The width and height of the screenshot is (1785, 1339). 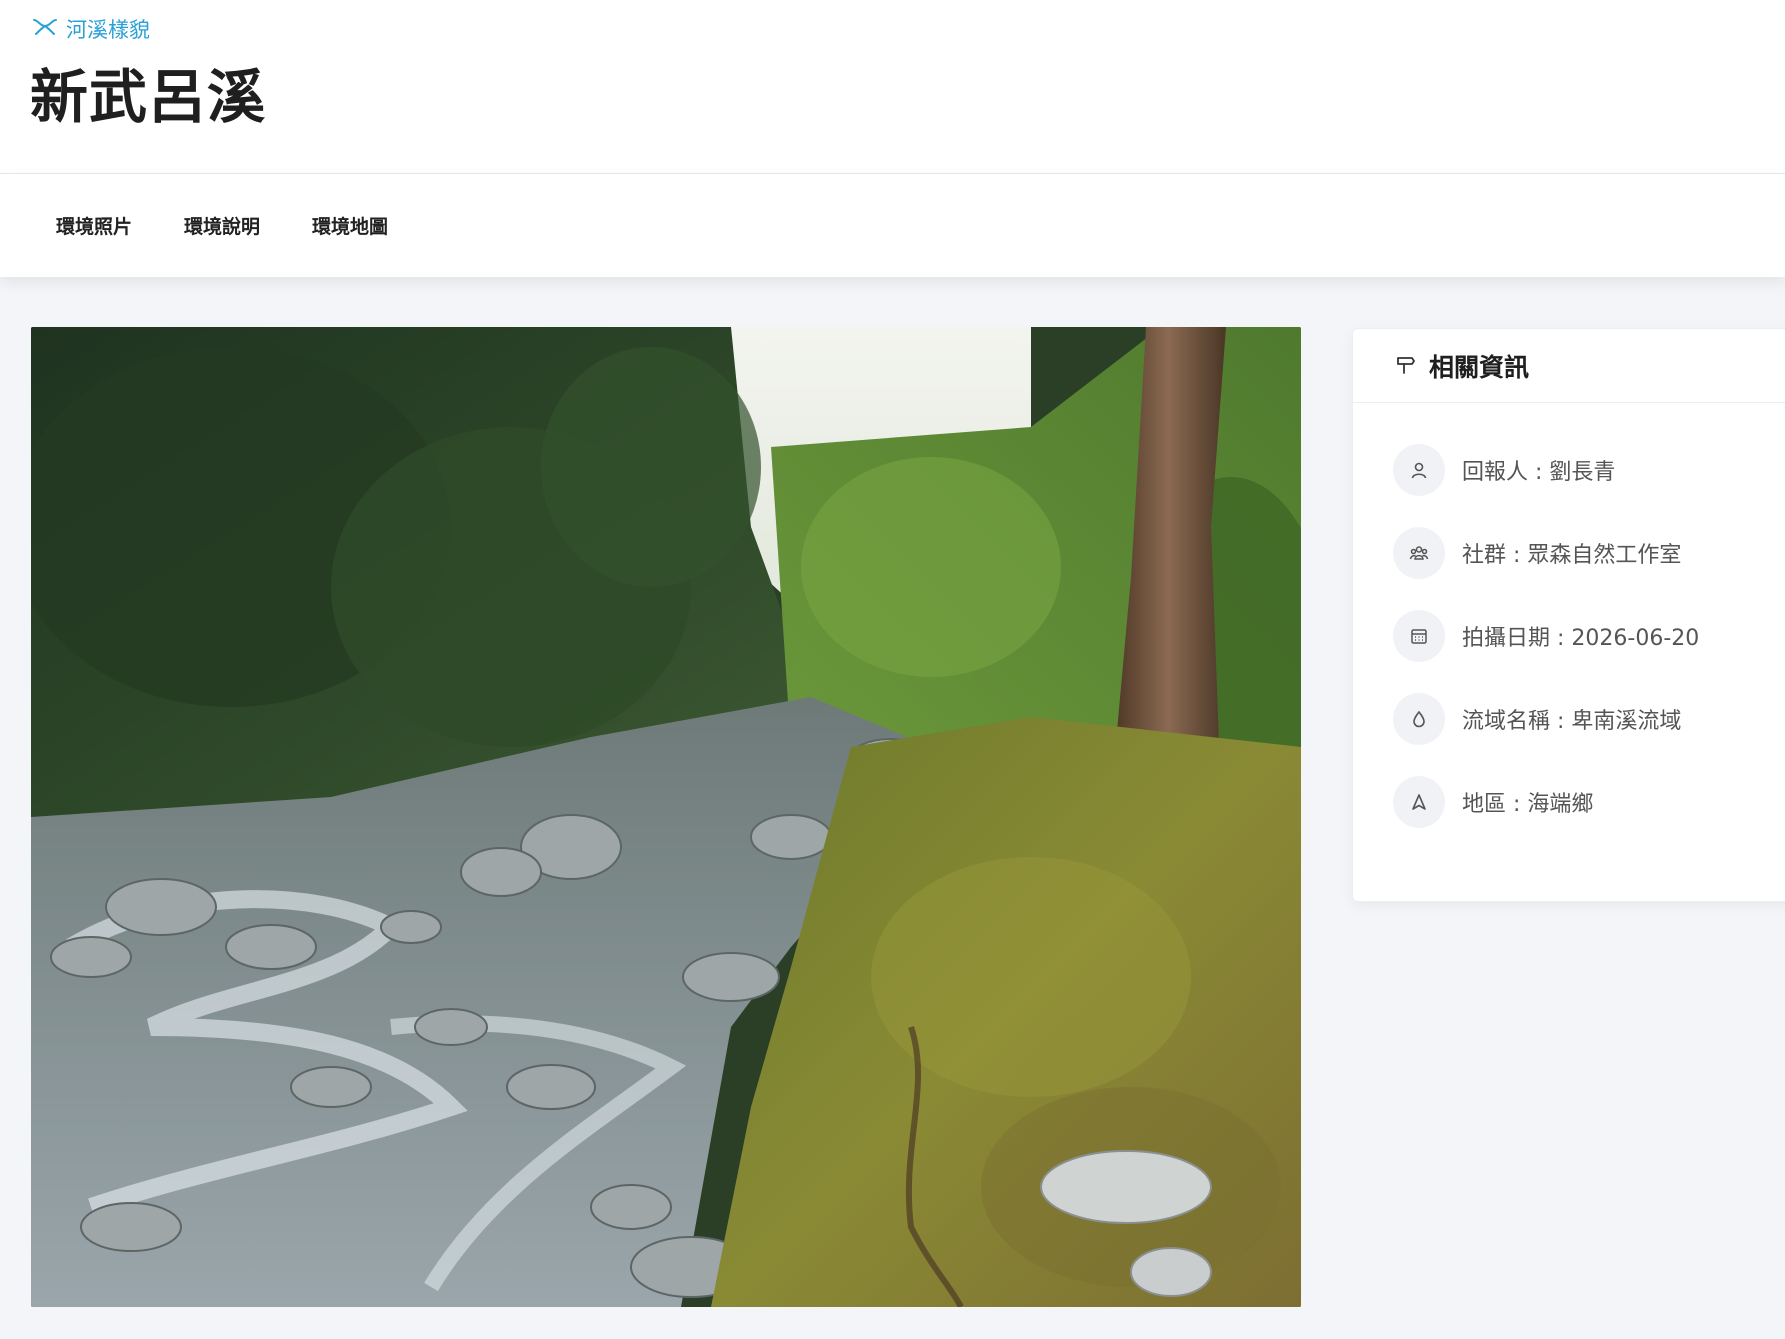 What do you see at coordinates (1419, 719) in the screenshot?
I see `water-drop-icon` at bounding box center [1419, 719].